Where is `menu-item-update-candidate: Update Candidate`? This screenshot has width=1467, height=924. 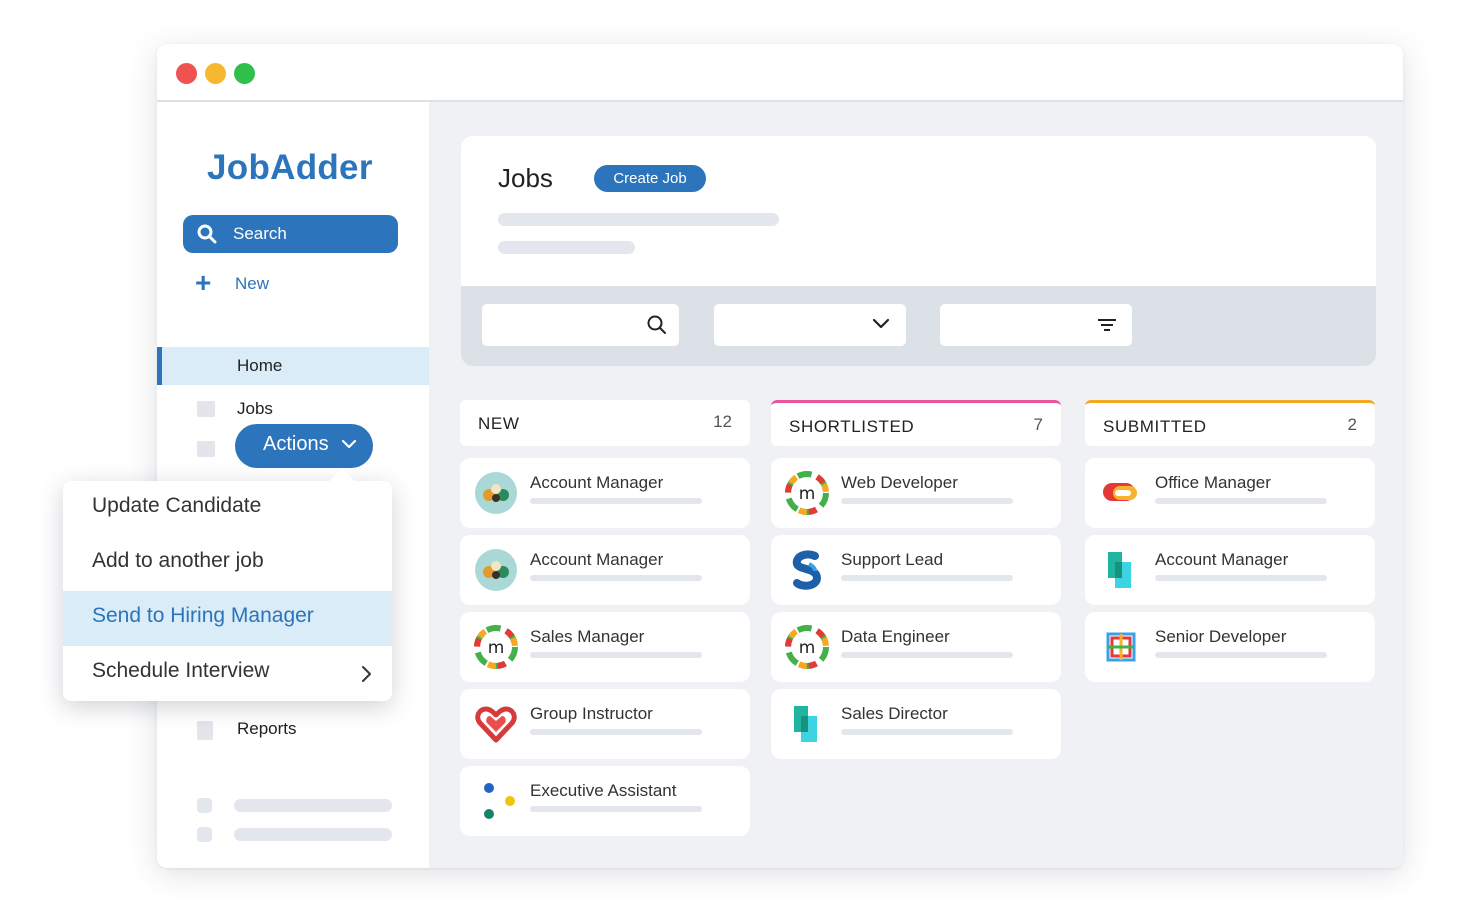 menu-item-update-candidate: Update Candidate is located at coordinates (227, 508).